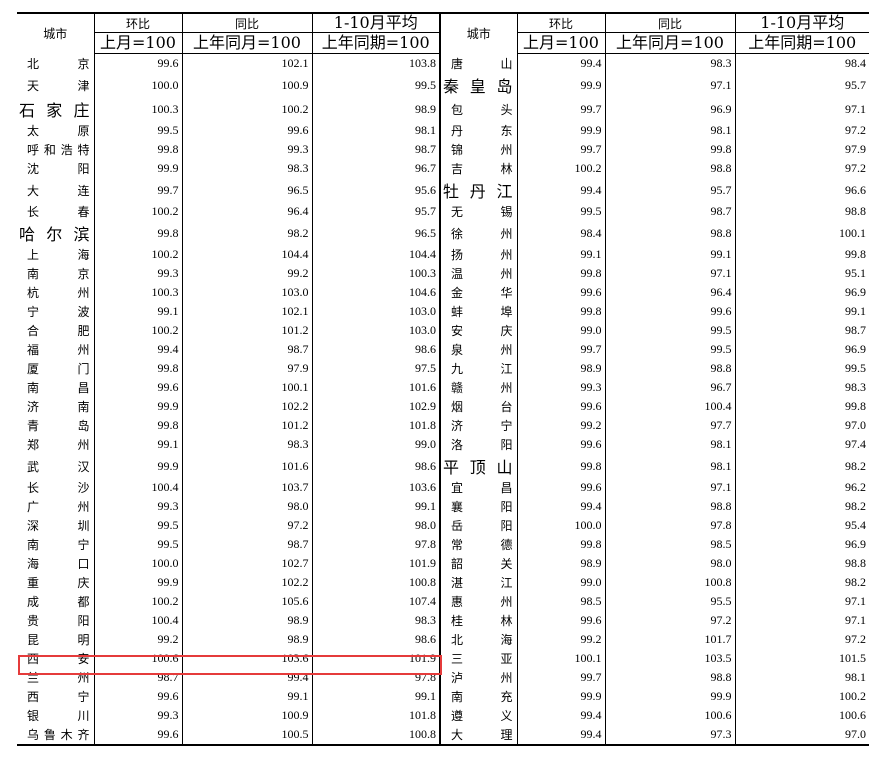 Image resolution: width=892 pixels, height=766 pixels. I want to click on yoy-cell: 101.2, so click(246, 330).